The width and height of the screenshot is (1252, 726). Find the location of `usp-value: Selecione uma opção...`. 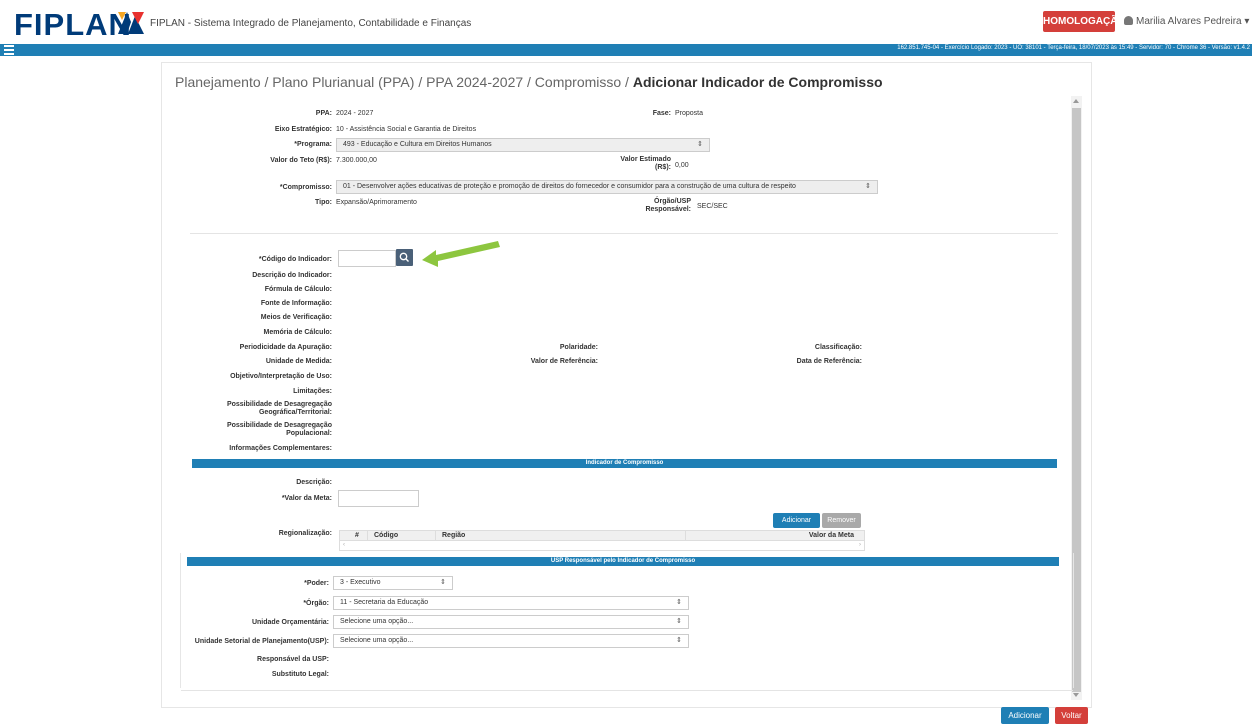

usp-value: Selecione uma opção... is located at coordinates (377, 640).